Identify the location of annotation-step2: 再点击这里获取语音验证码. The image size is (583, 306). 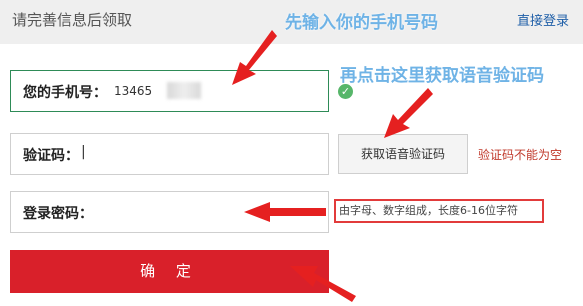
(442, 76).